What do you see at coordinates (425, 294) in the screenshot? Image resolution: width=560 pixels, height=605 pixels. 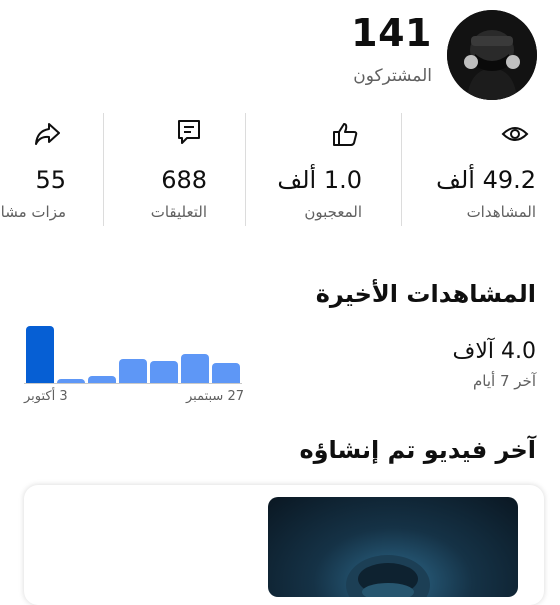 I see `recent-views-title: المشاهدات الأخيرة` at bounding box center [425, 294].